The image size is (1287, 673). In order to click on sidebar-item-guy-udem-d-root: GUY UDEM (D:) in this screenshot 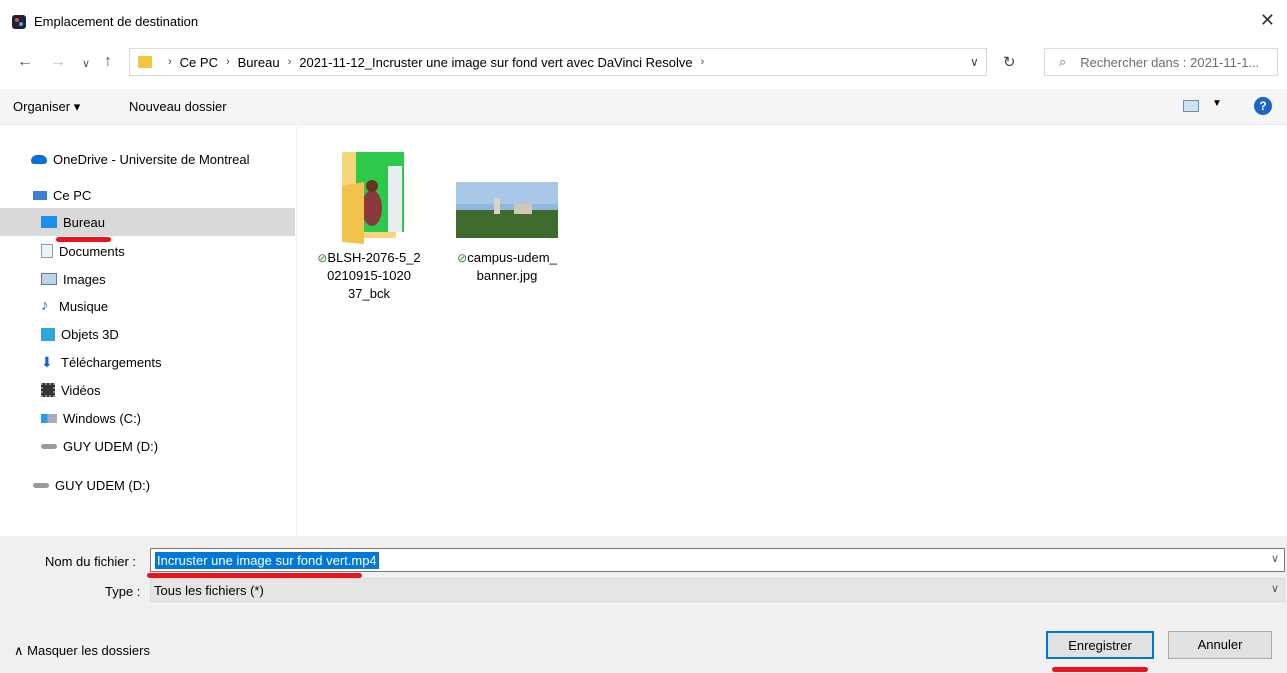, I will do `click(147, 485)`.